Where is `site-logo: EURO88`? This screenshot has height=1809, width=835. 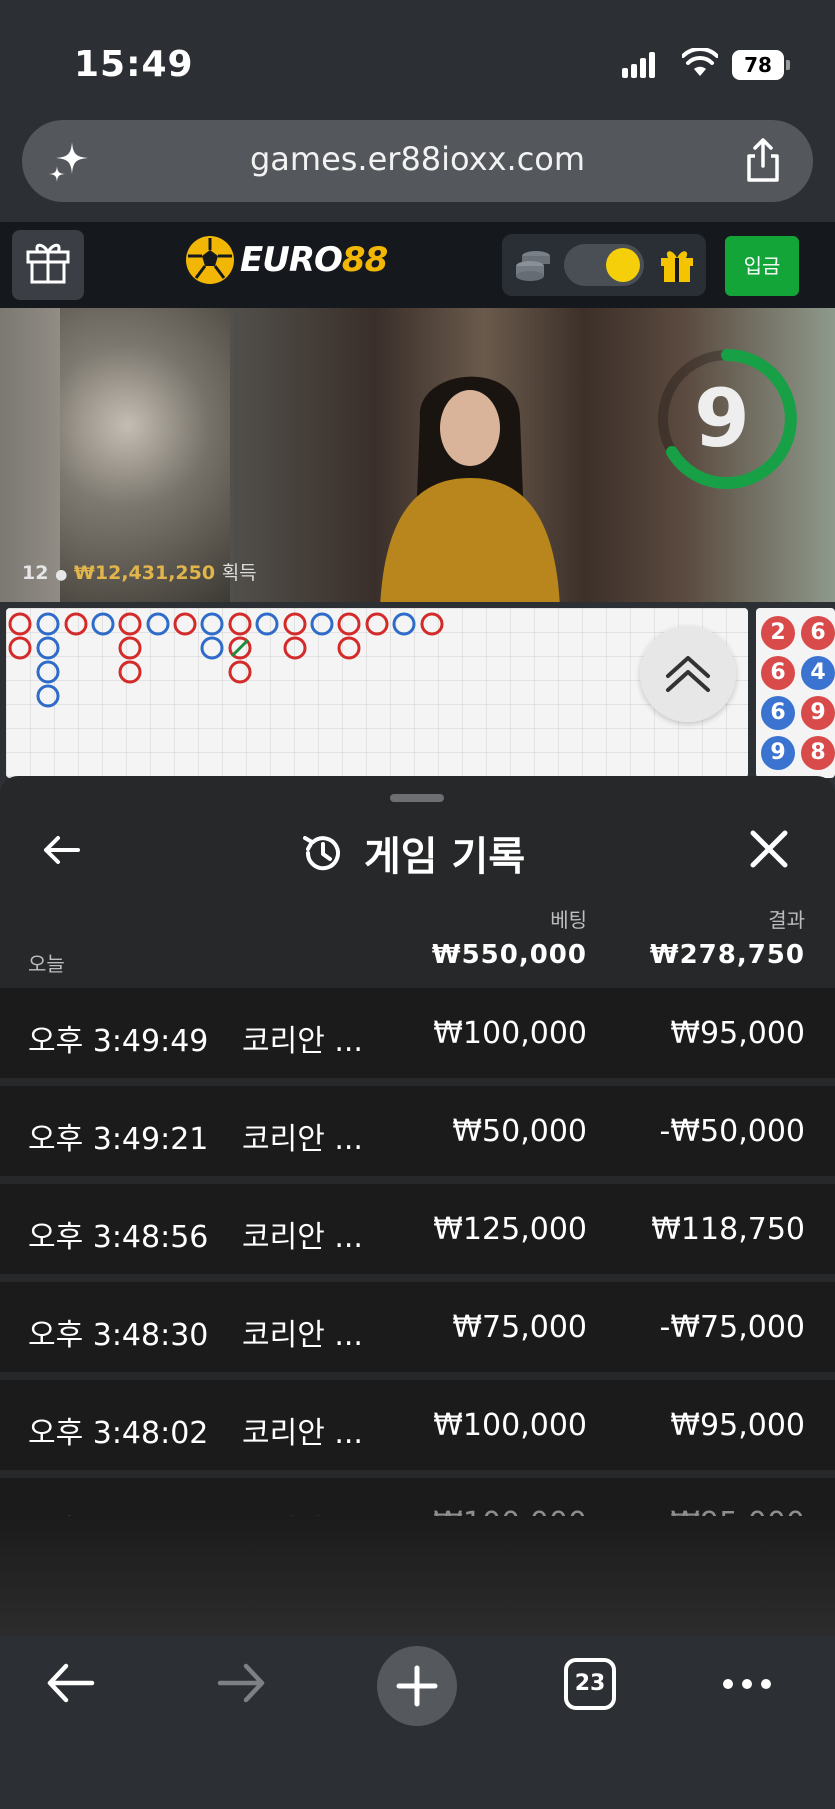 site-logo: EURO88 is located at coordinates (287, 260).